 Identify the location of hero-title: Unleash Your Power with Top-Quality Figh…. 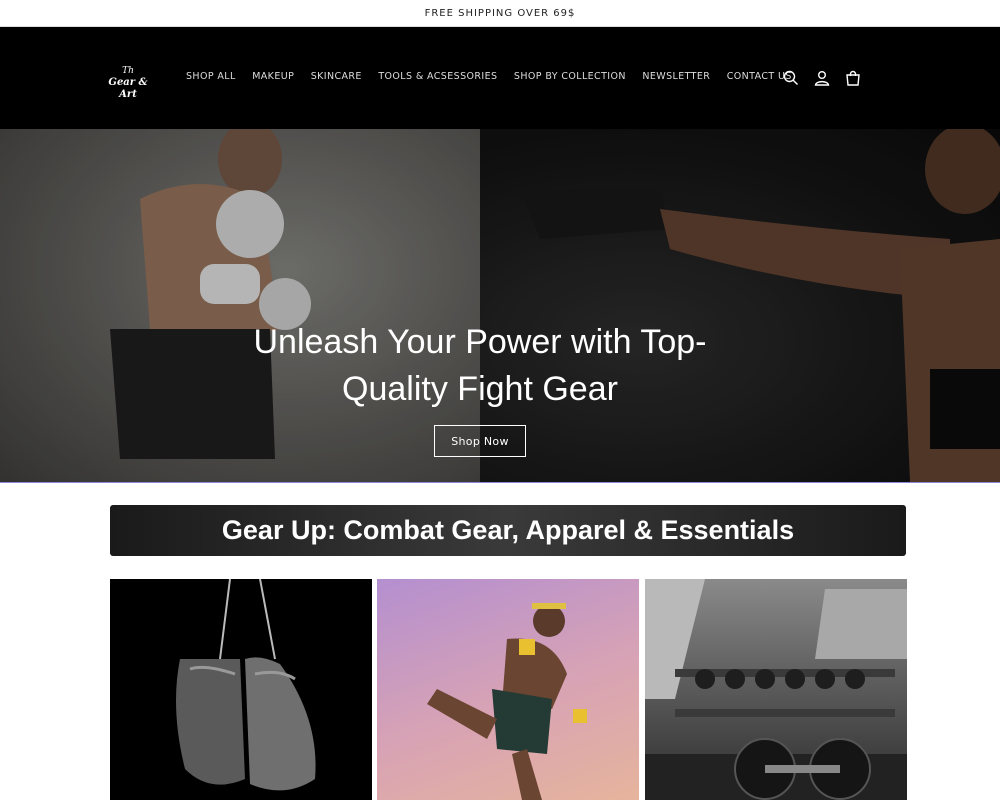
(480, 365).